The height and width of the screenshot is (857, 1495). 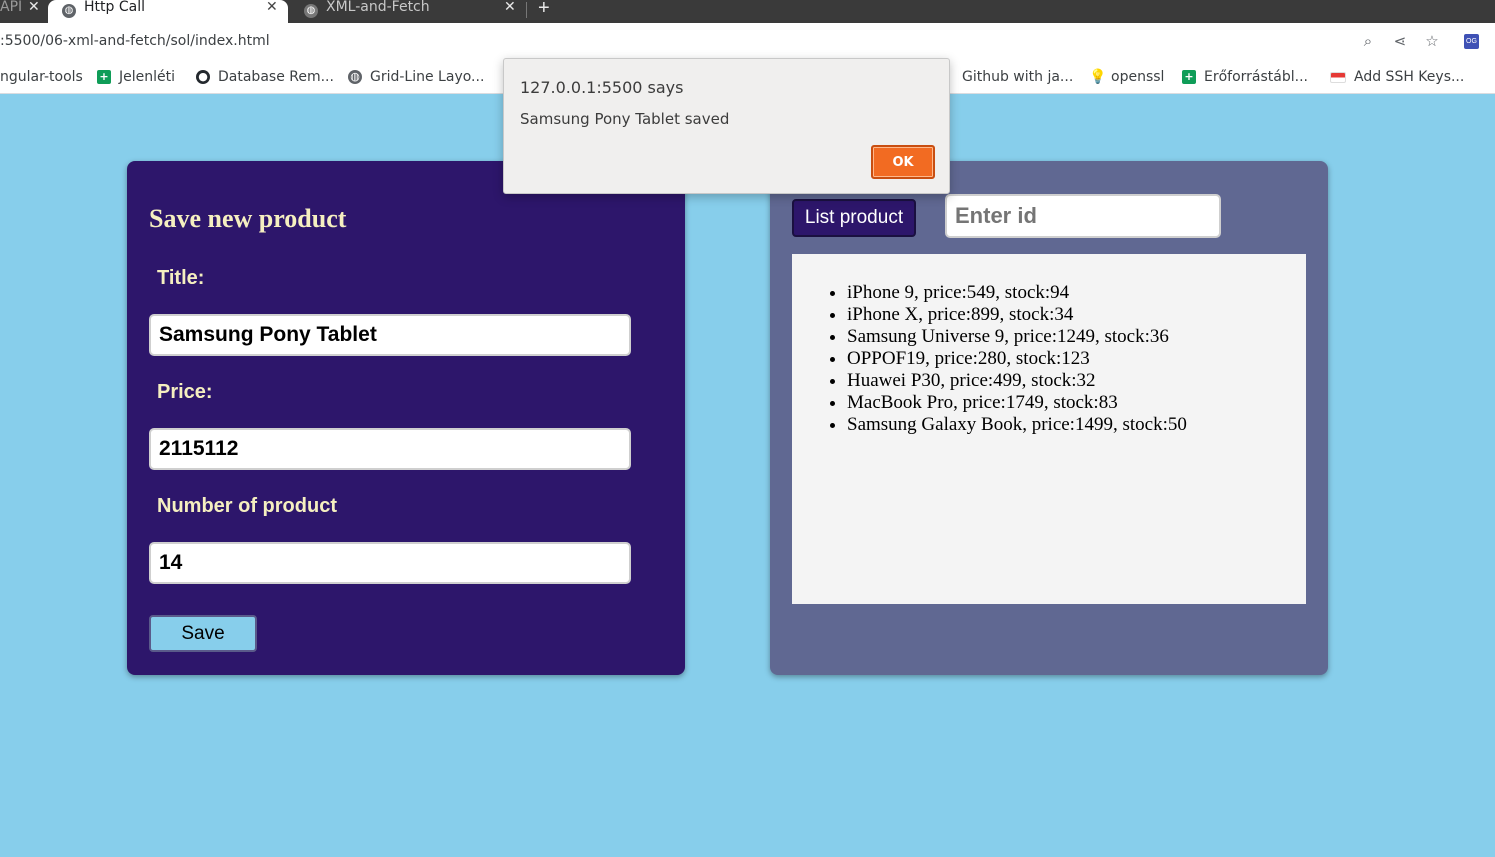 I want to click on flag-icon, so click(x=1338, y=77).